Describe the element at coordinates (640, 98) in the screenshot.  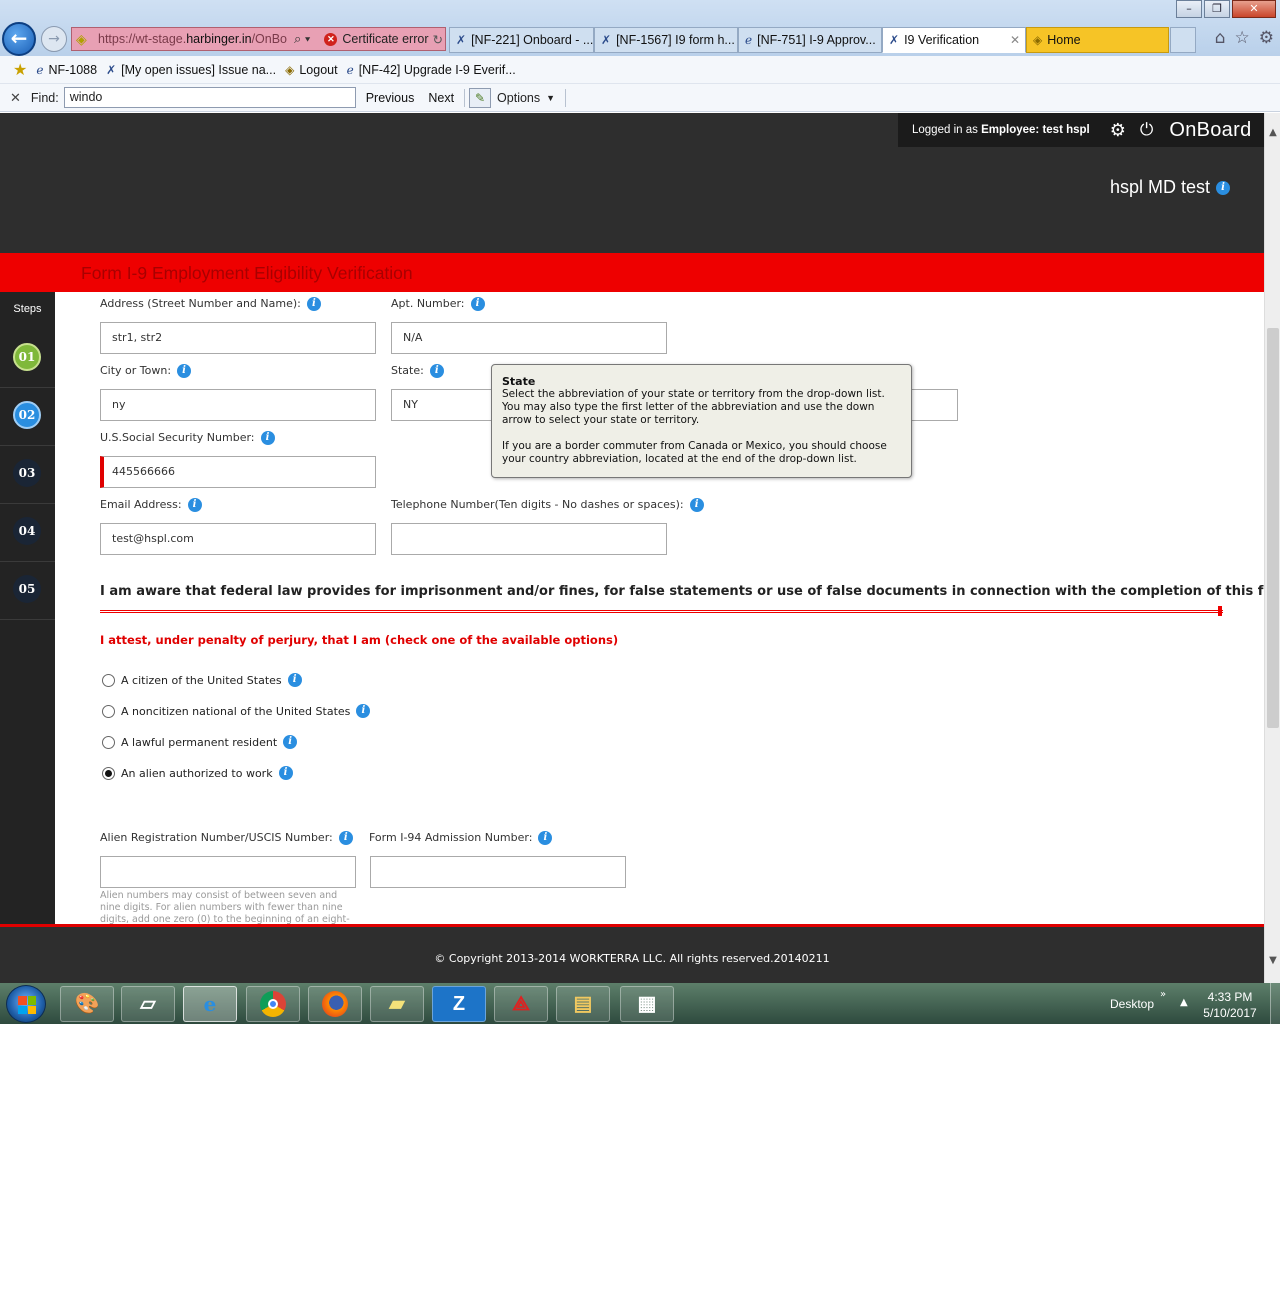
I see `find-bar: ✕ Find: windo Previous Next ✎ Options ▼` at that location.